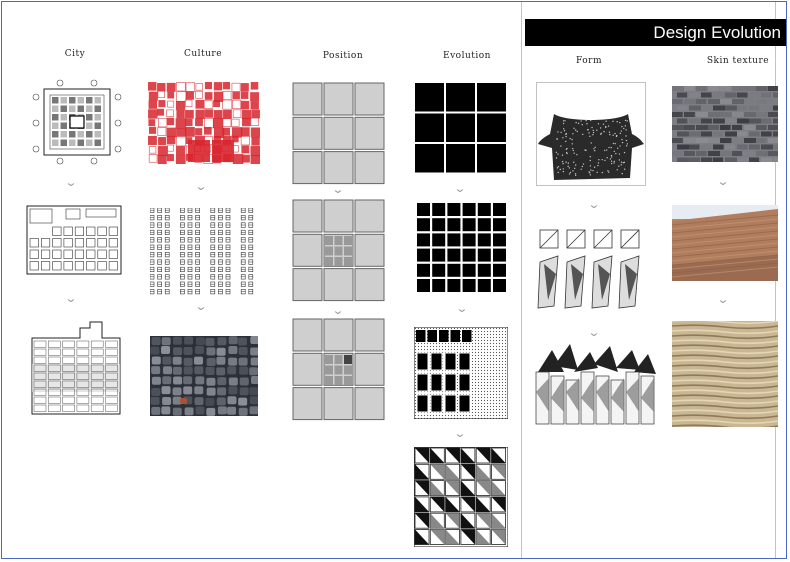  Describe the element at coordinates (339, 134) in the screenshot. I see `position-grid-base` at that location.